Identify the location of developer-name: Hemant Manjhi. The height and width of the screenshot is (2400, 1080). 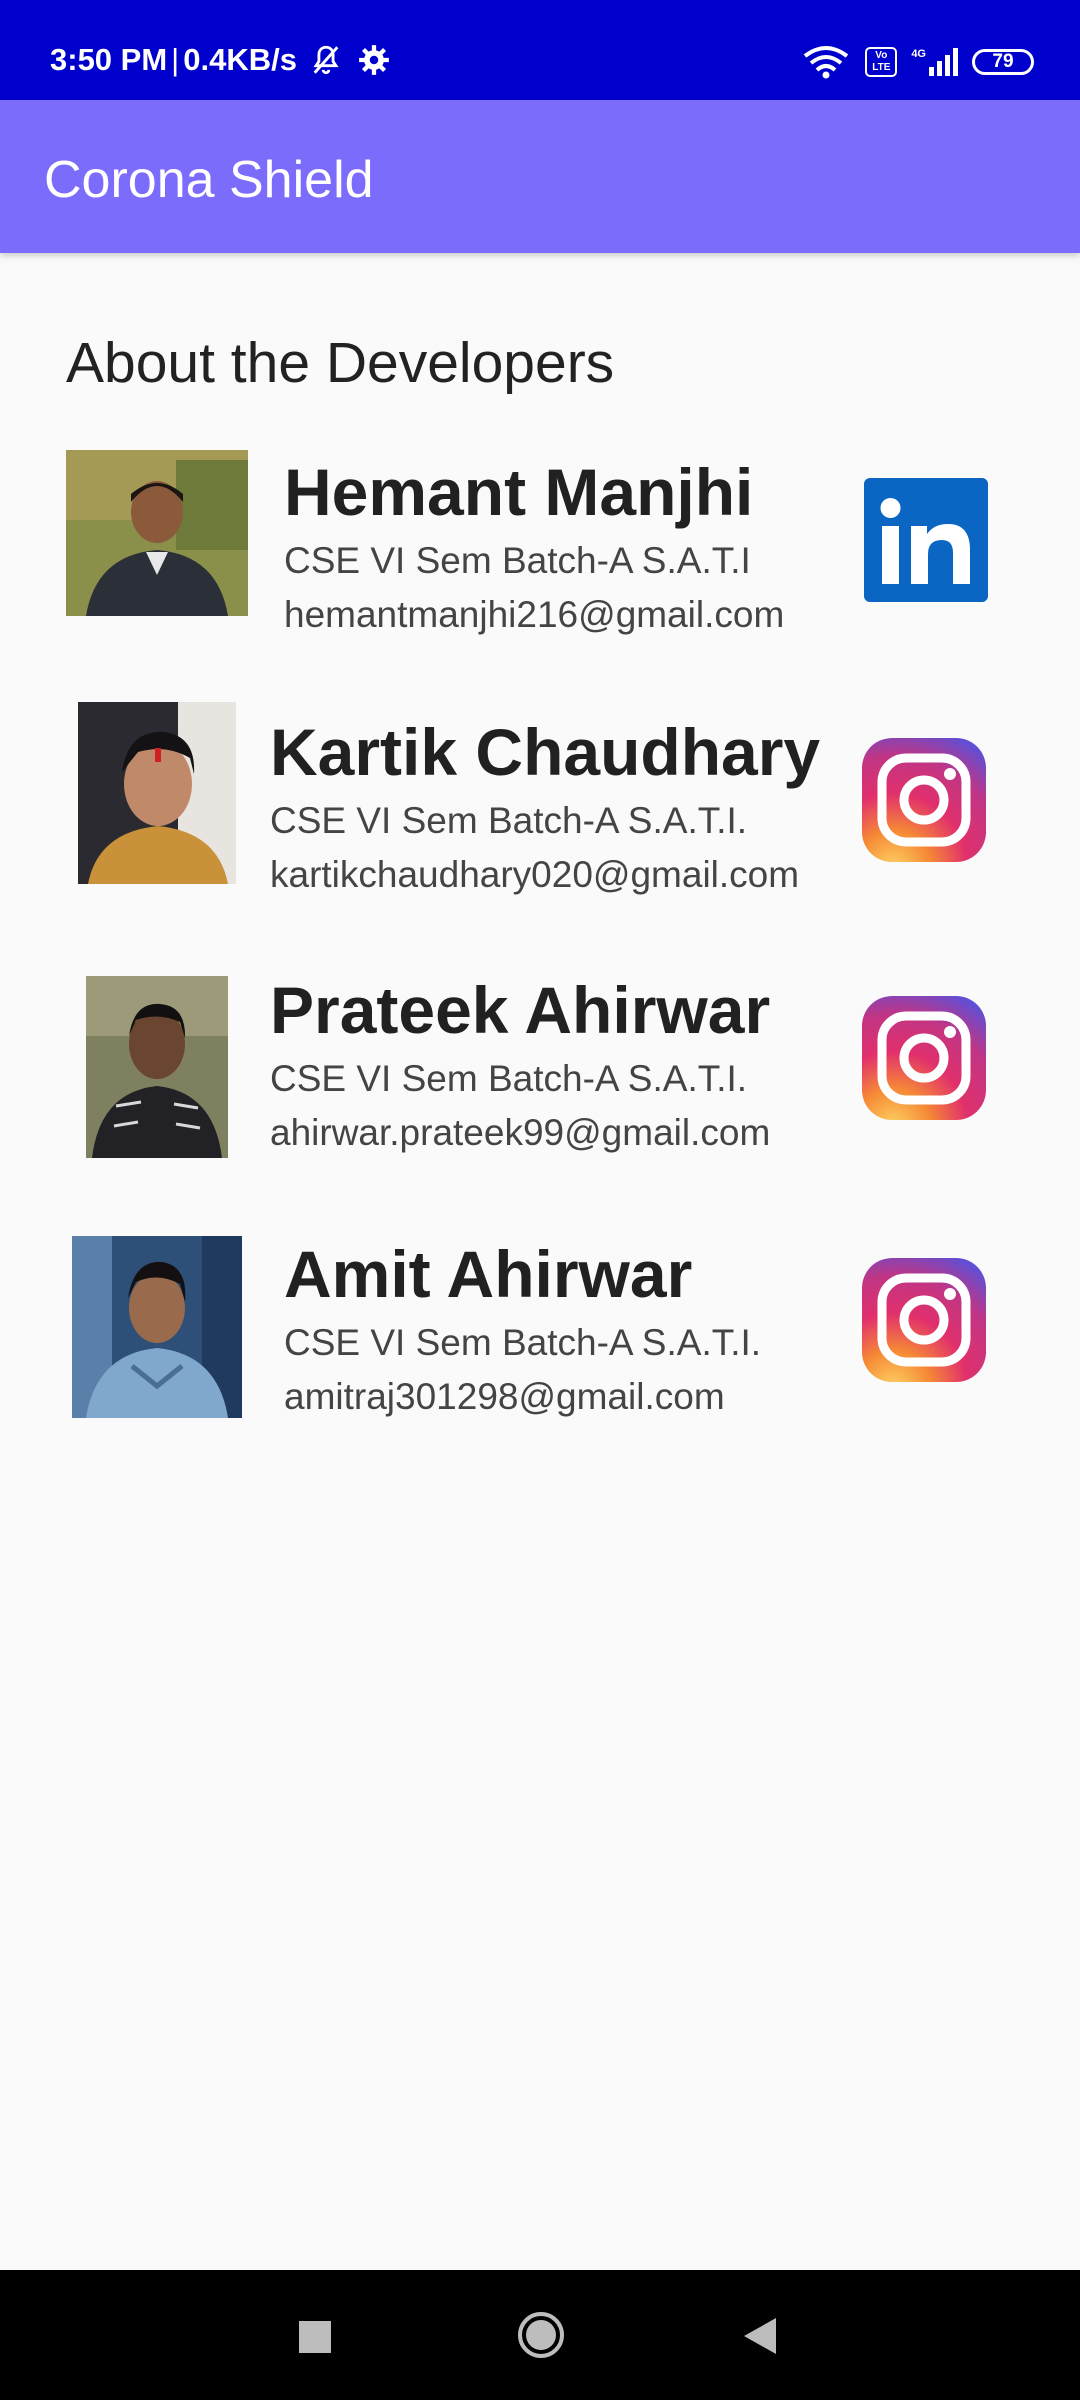
(519, 492).